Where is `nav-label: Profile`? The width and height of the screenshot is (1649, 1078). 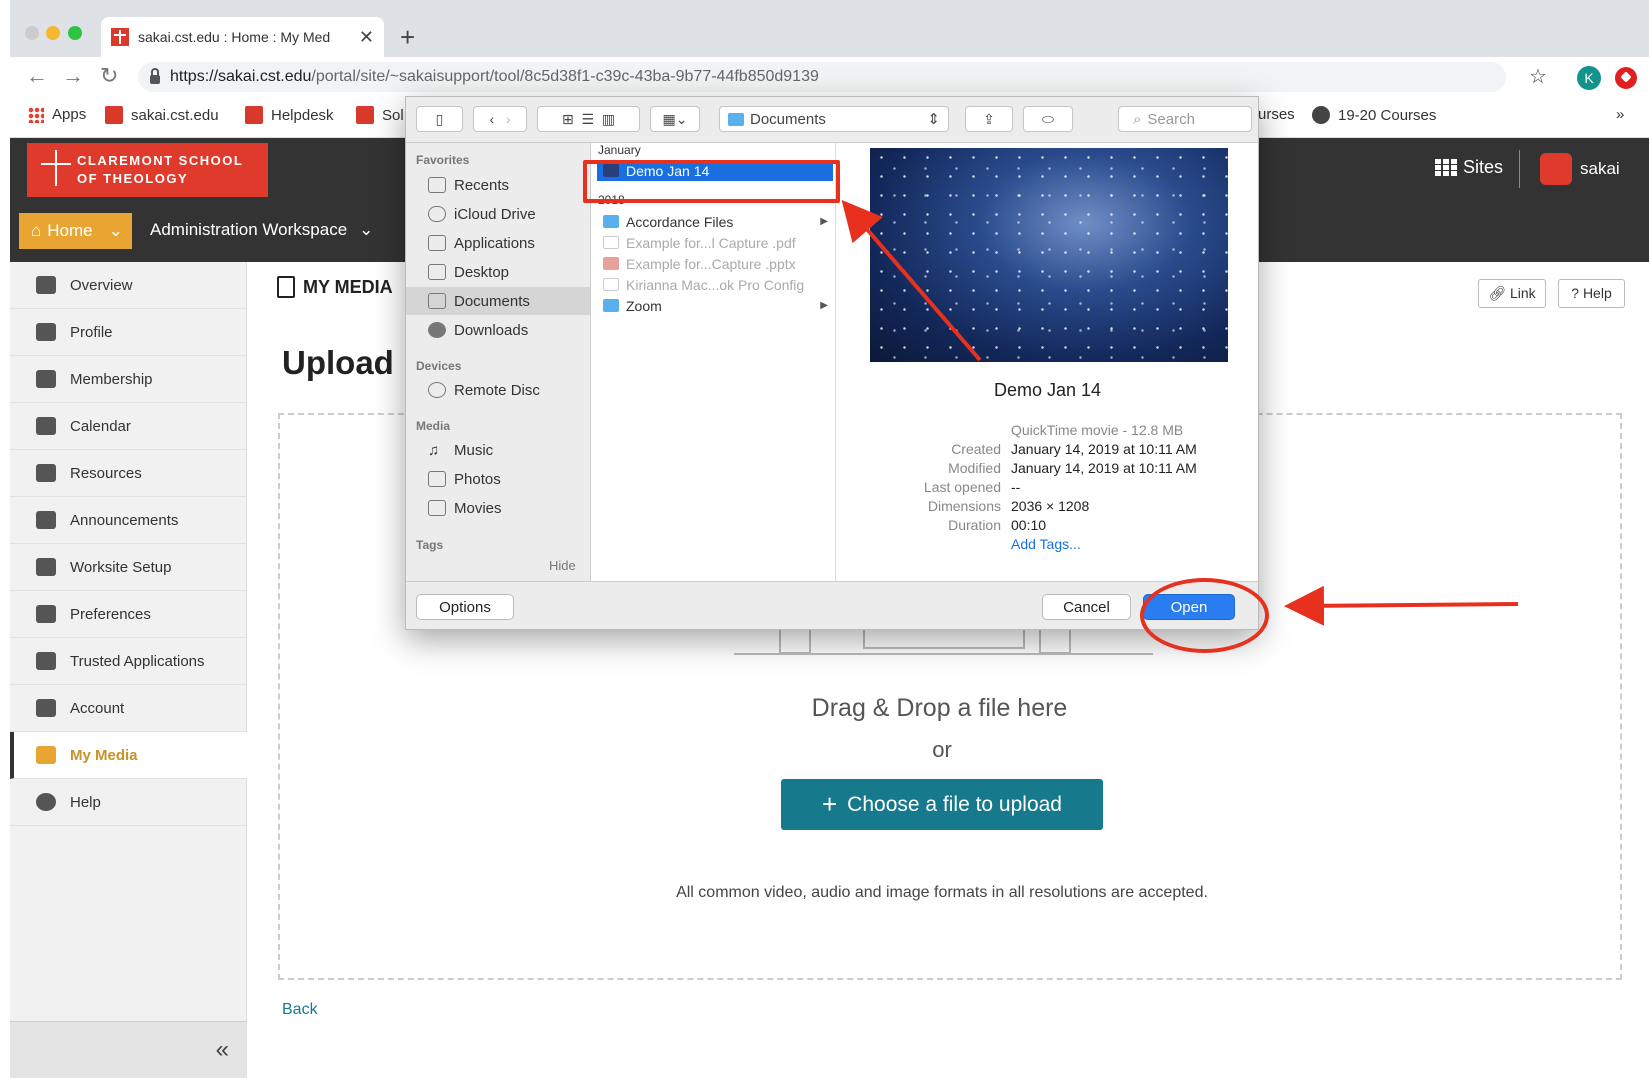
nav-label: Profile is located at coordinates (91, 332).